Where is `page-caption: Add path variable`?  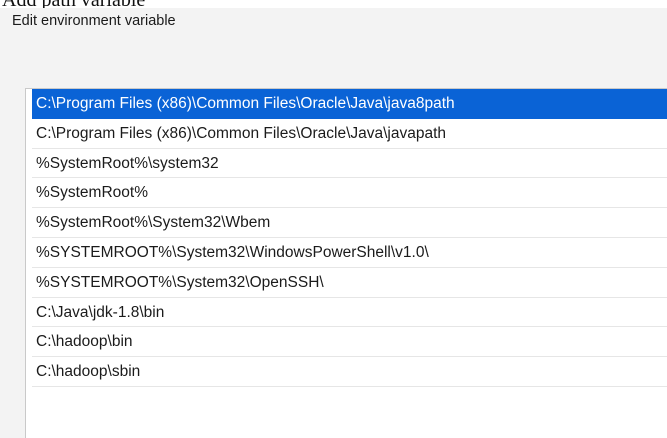
page-caption: Add path variable is located at coordinates (333, 4).